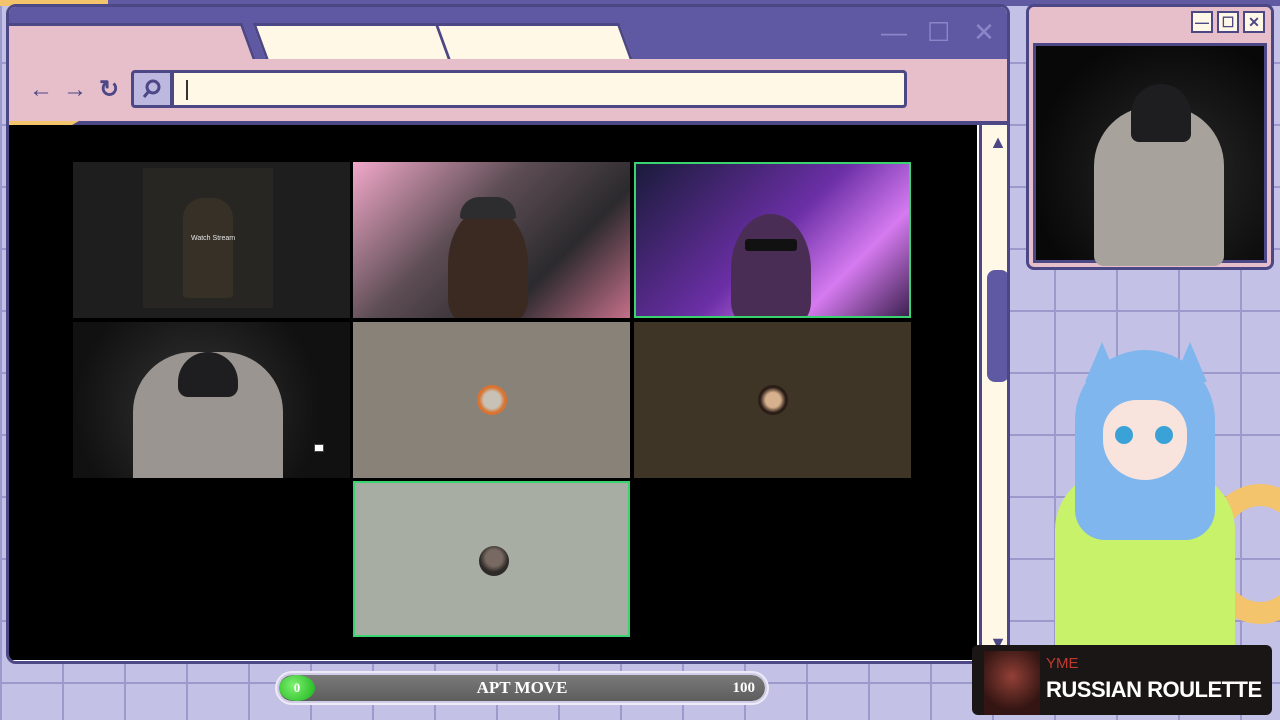 The height and width of the screenshot is (720, 1280). What do you see at coordinates (1145, 440) in the screenshot?
I see `vtuber-face` at bounding box center [1145, 440].